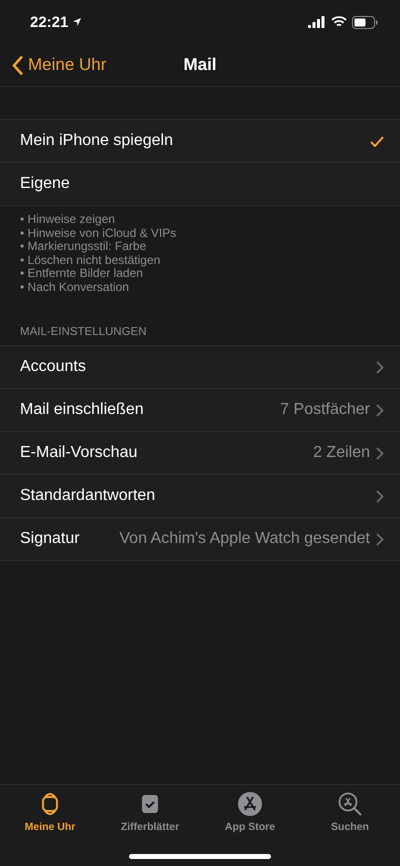  I want to click on mode-option: Eigene, so click(200, 183).